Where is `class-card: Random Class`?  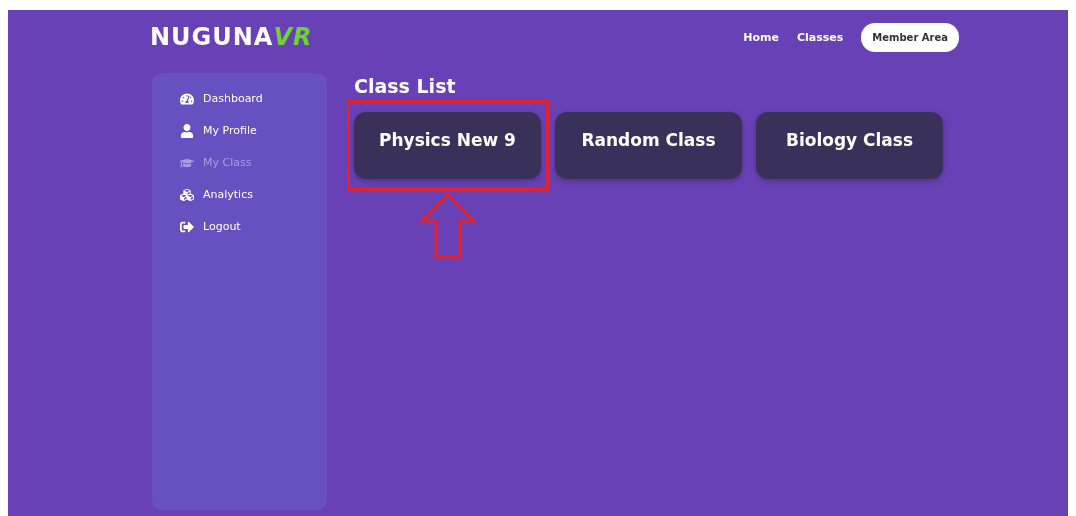 class-card: Random Class is located at coordinates (648, 145).